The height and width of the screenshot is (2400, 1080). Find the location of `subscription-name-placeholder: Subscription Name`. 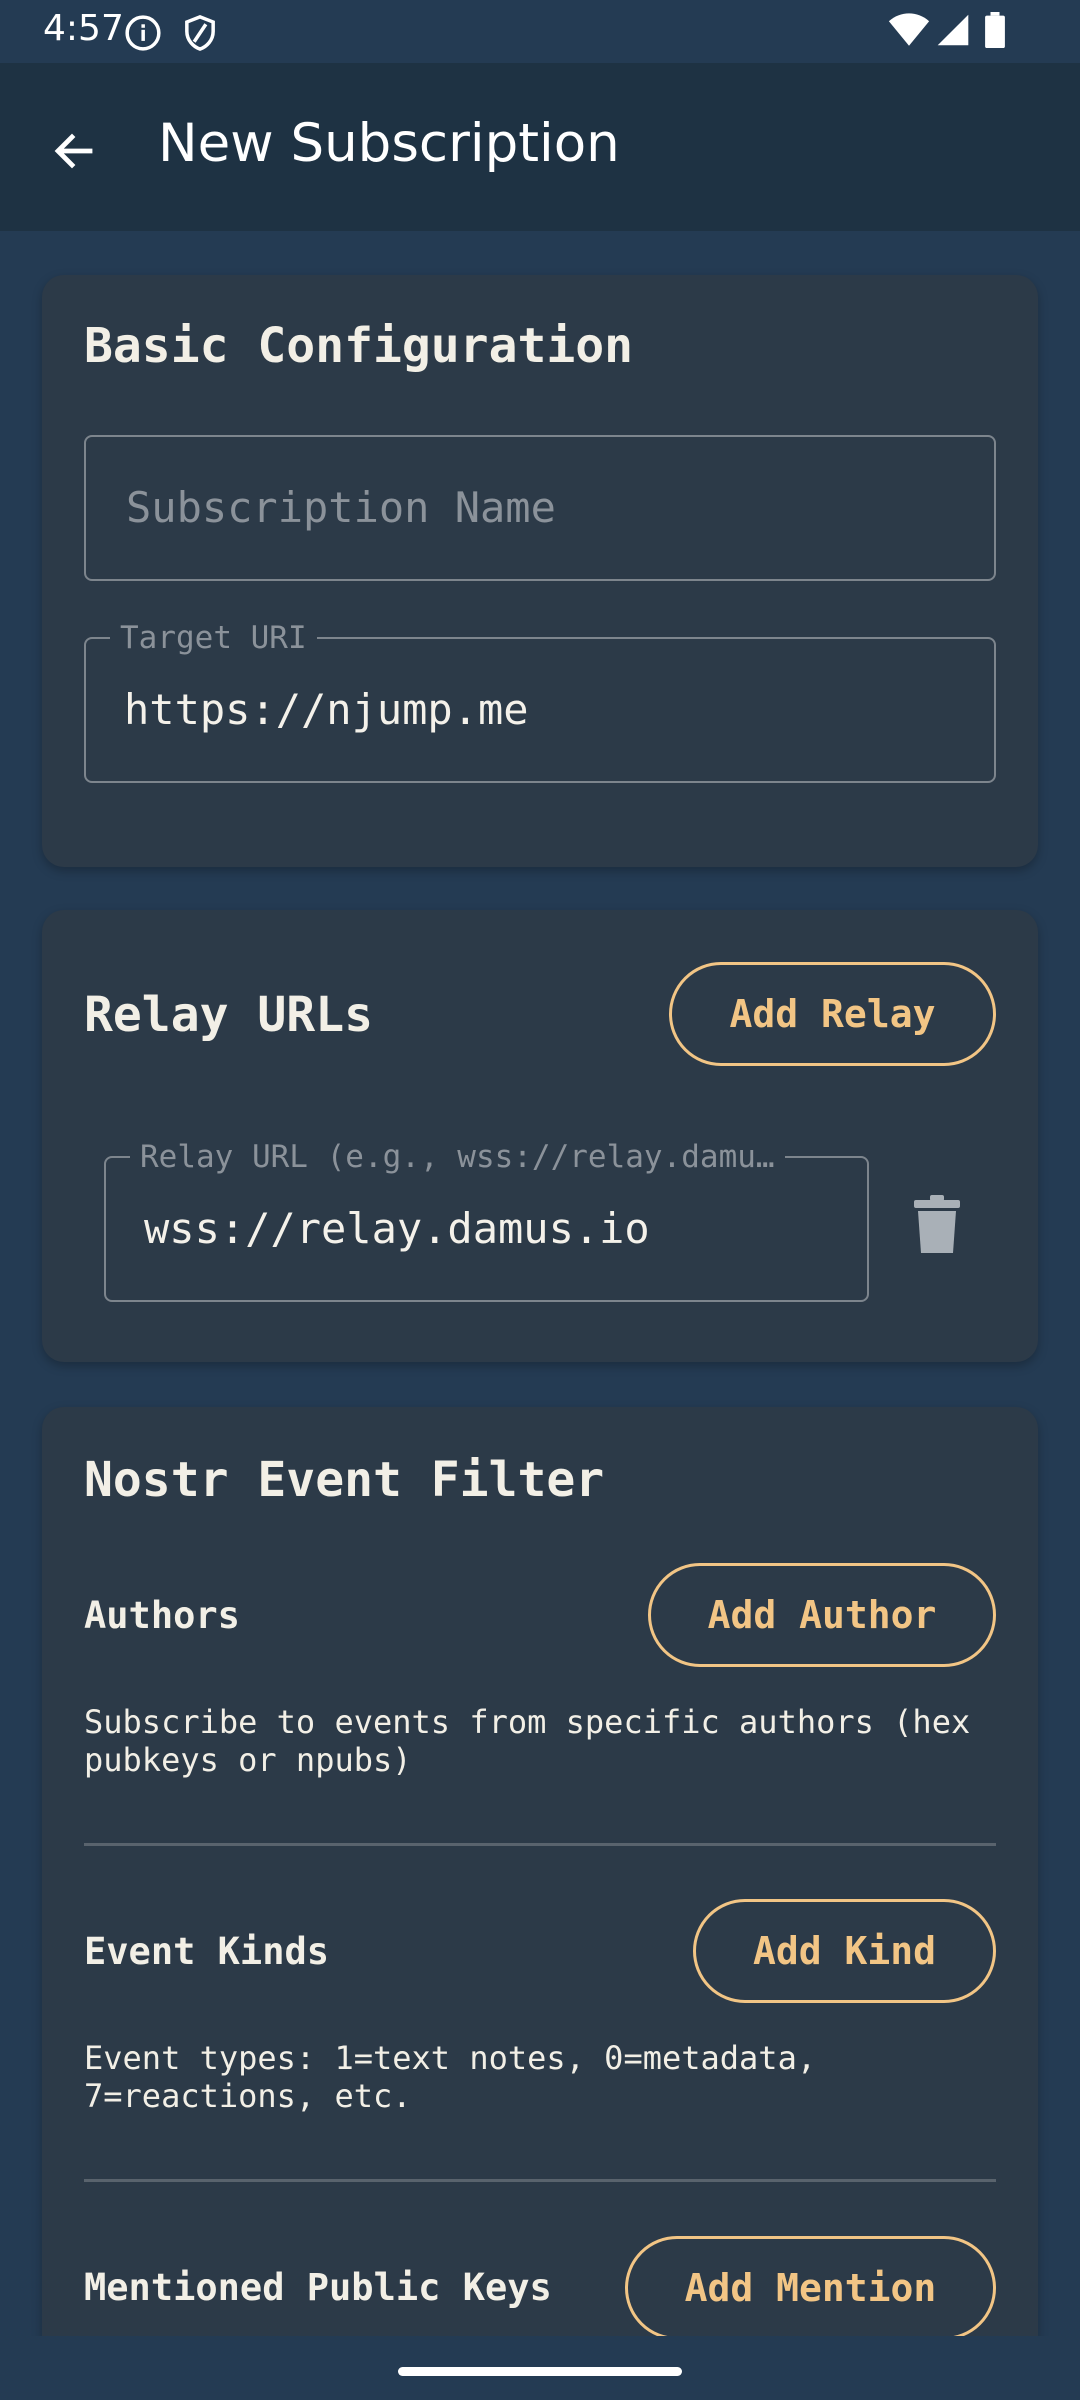

subscription-name-placeholder: Subscription Name is located at coordinates (341, 507).